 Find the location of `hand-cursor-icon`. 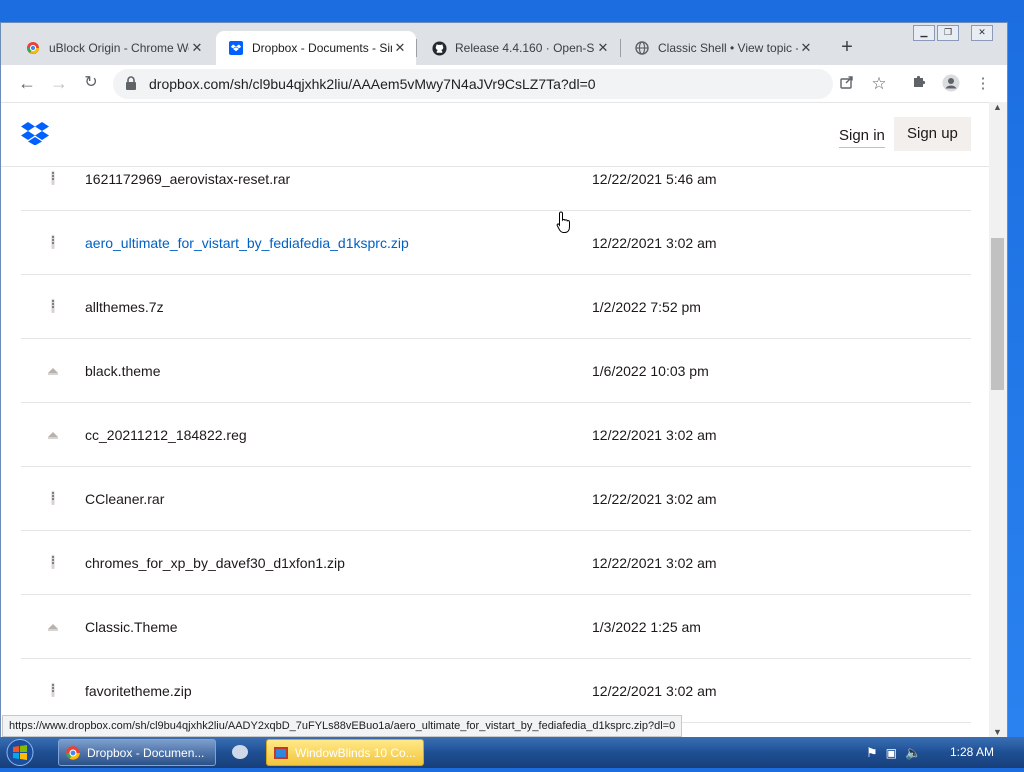

hand-cursor-icon is located at coordinates (564, 225).